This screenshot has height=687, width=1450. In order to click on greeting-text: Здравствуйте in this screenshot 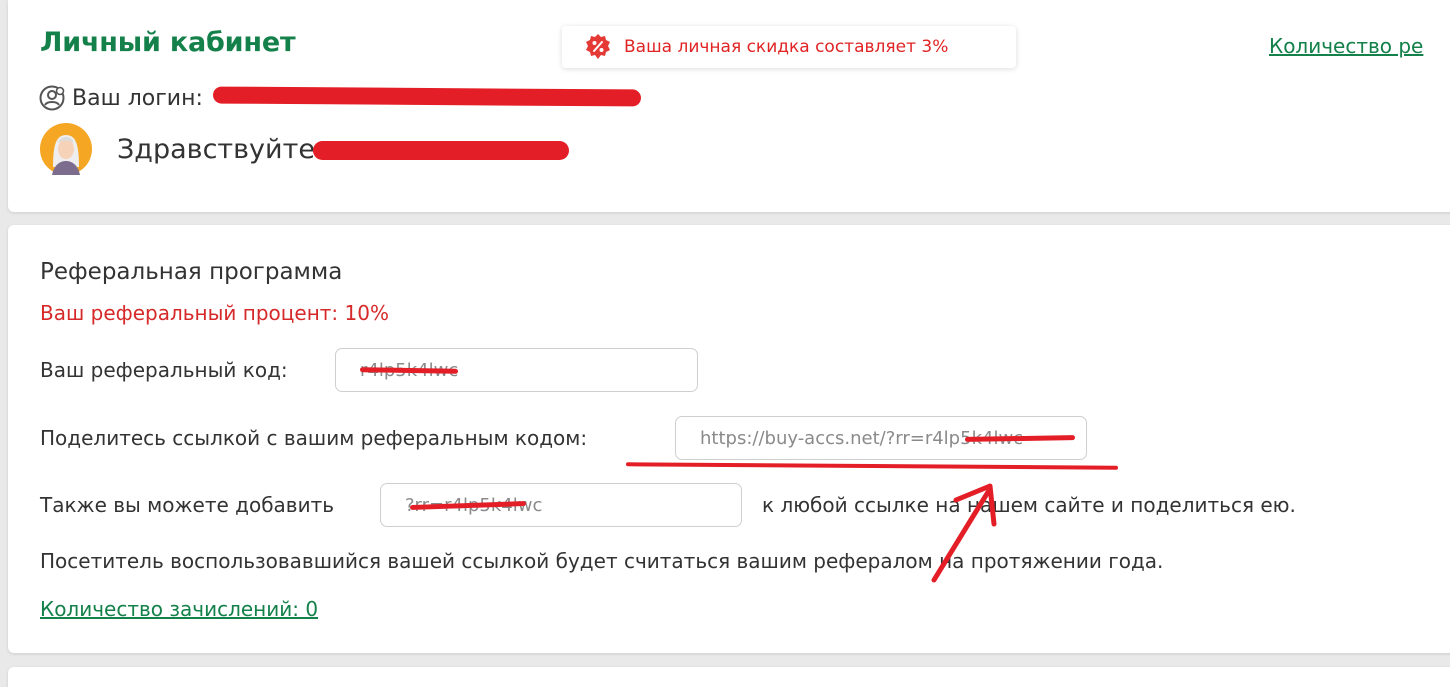, I will do `click(216, 149)`.